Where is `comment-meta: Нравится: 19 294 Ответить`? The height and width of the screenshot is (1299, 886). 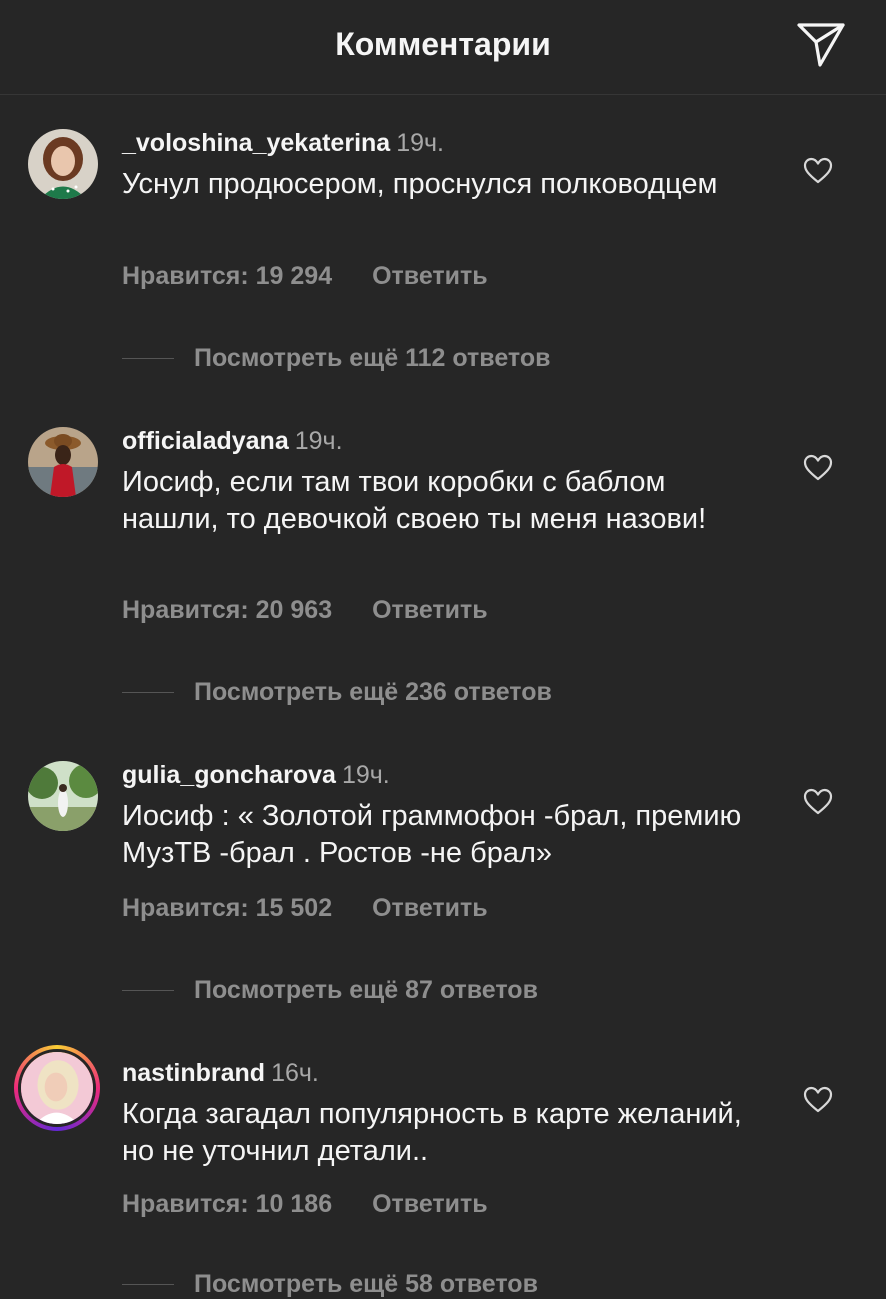 comment-meta: Нравится: 19 294 Ответить is located at coordinates (305, 276).